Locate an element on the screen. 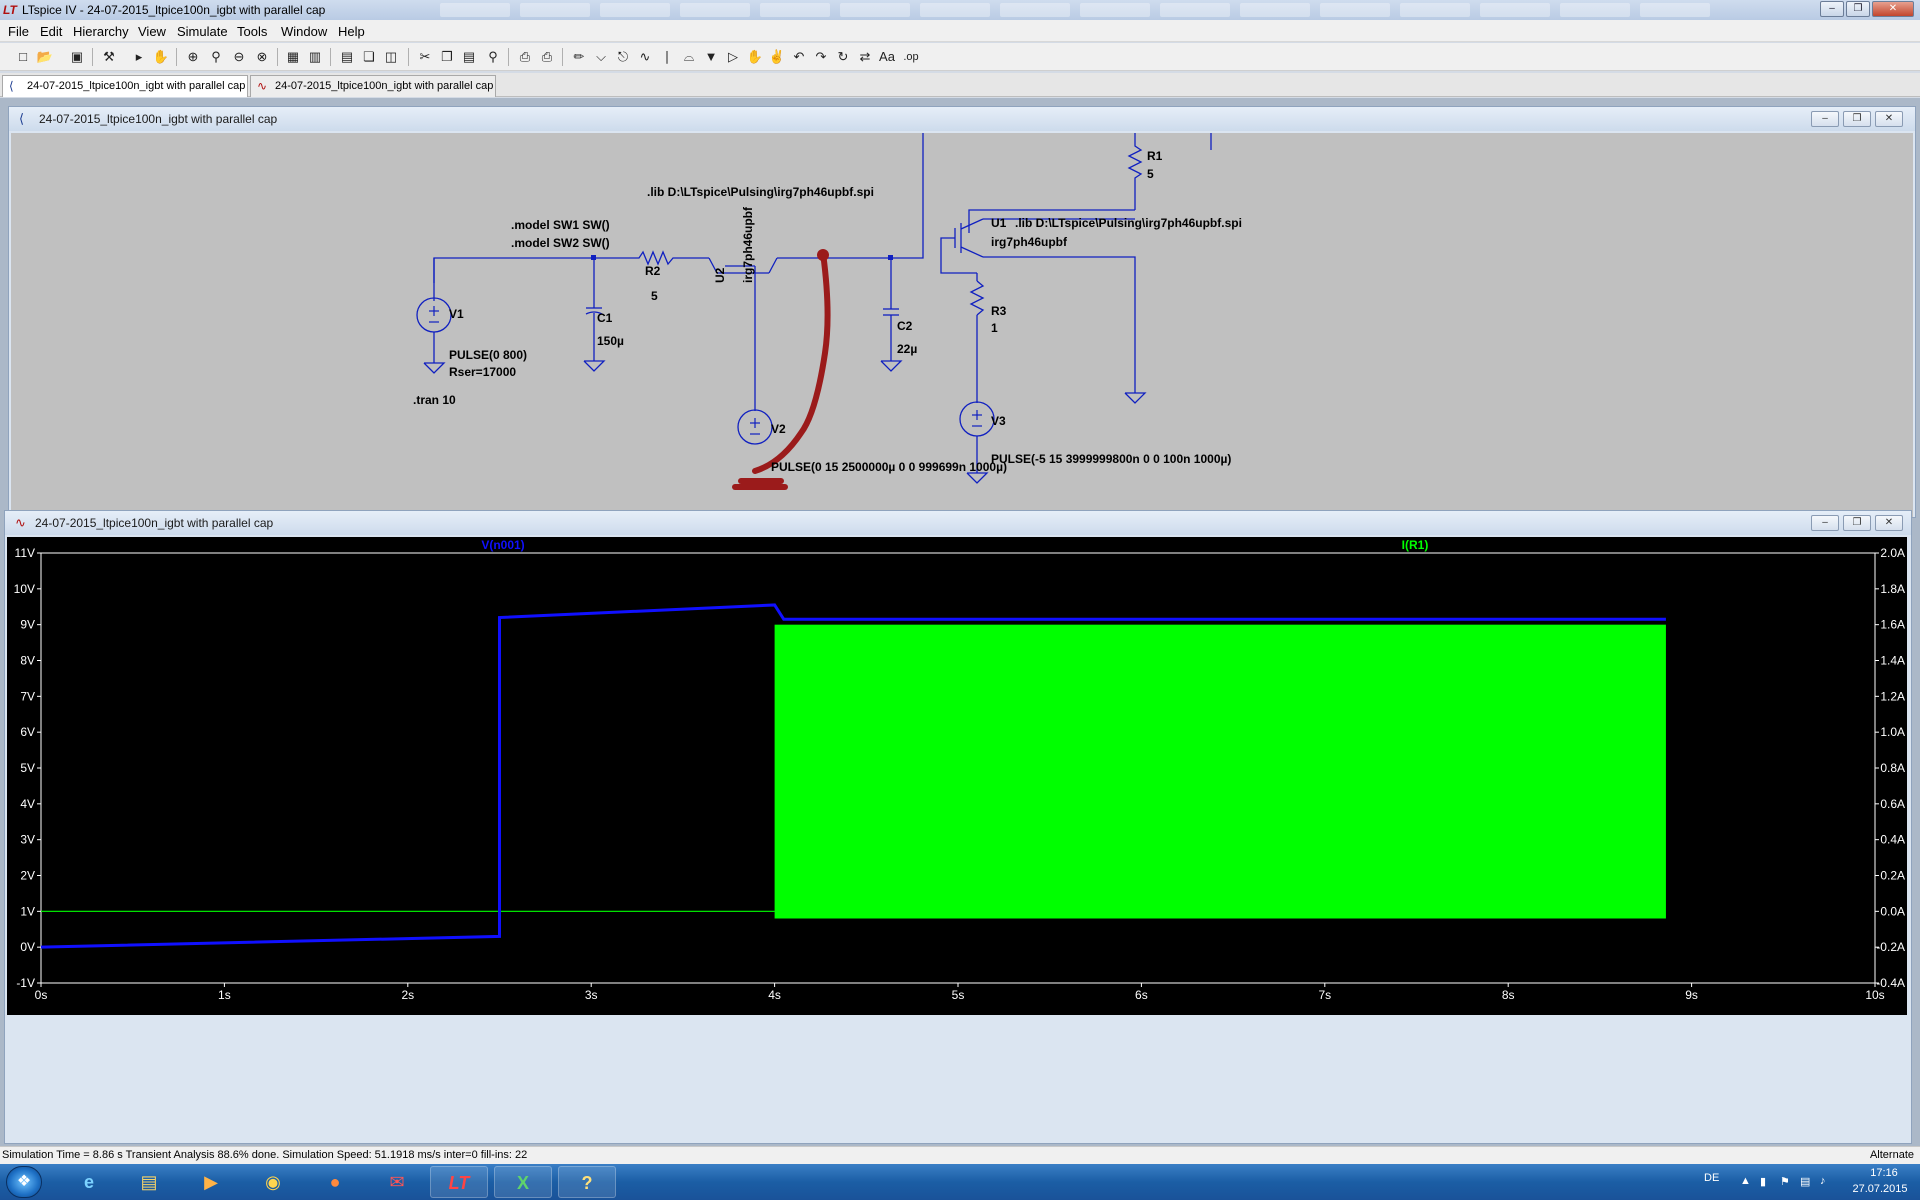 This screenshot has height=1200, width=1920. x-tick-label: 1s is located at coordinates (224, 995).